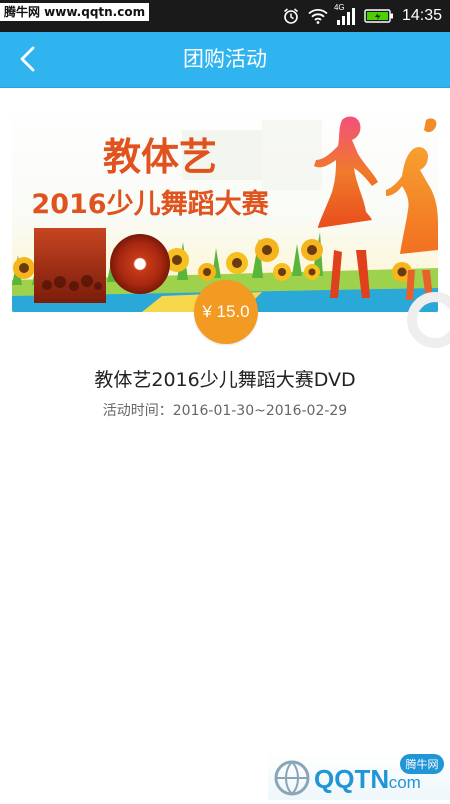  I want to click on network-type-label: 4G, so click(339, 7).